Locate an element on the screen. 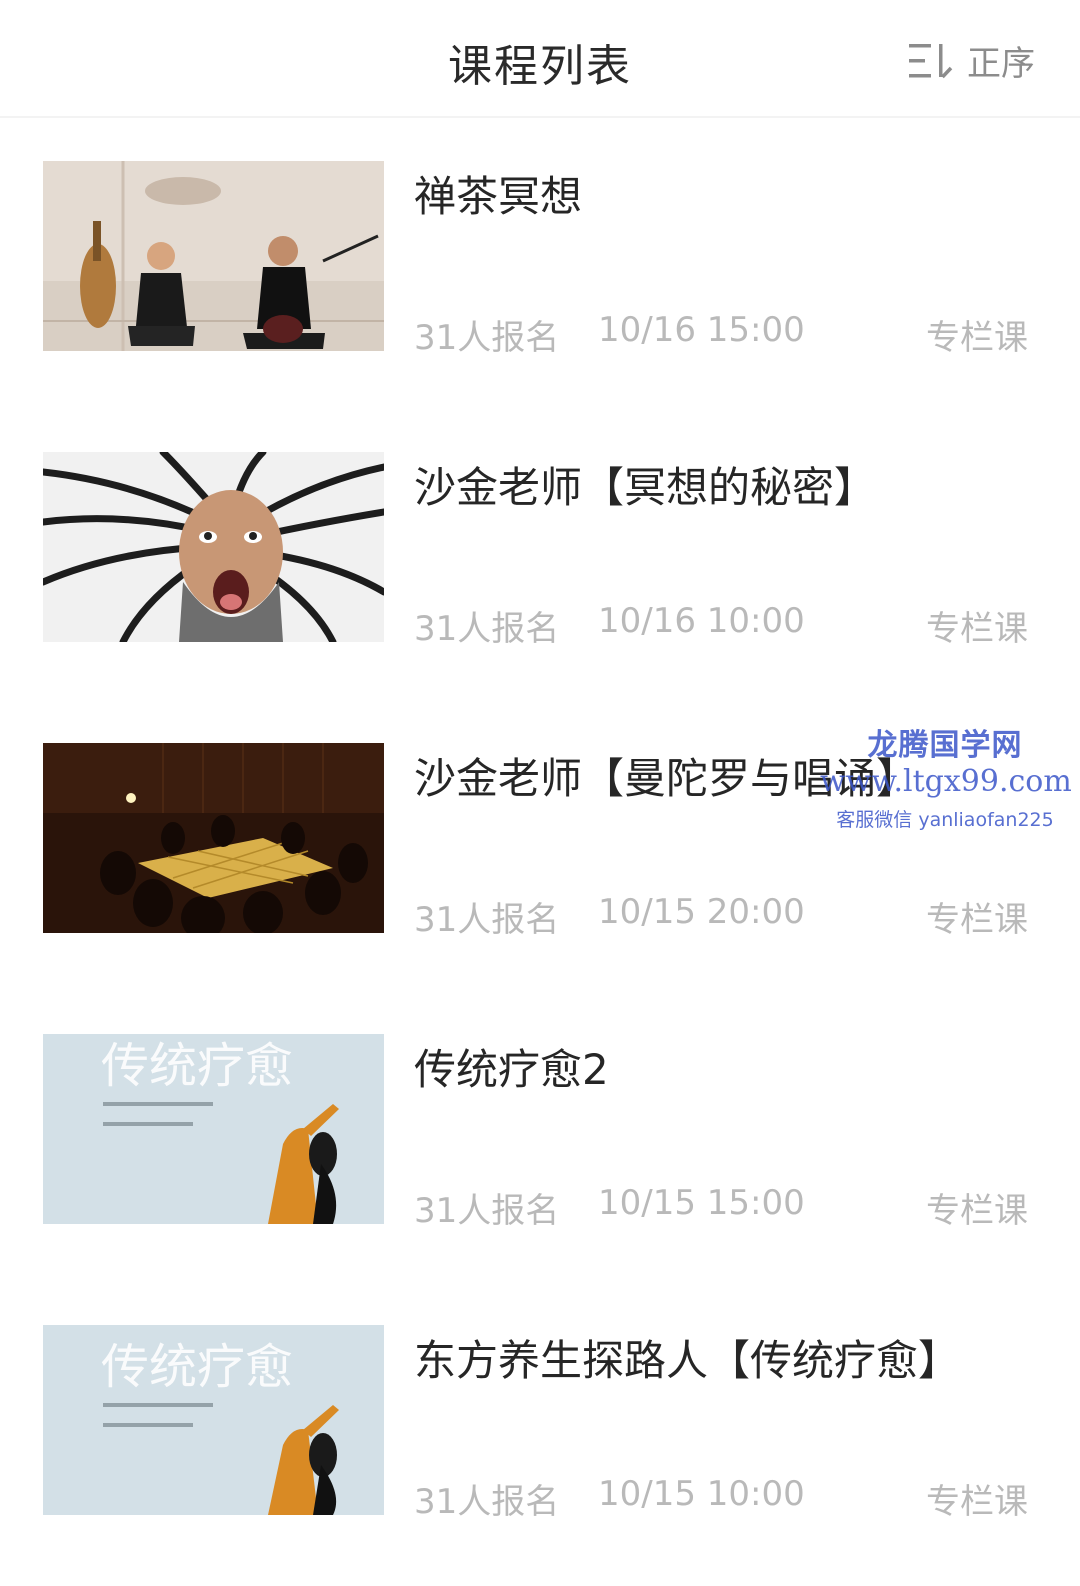  course-time: 10/15 20:00 is located at coordinates (701, 912).